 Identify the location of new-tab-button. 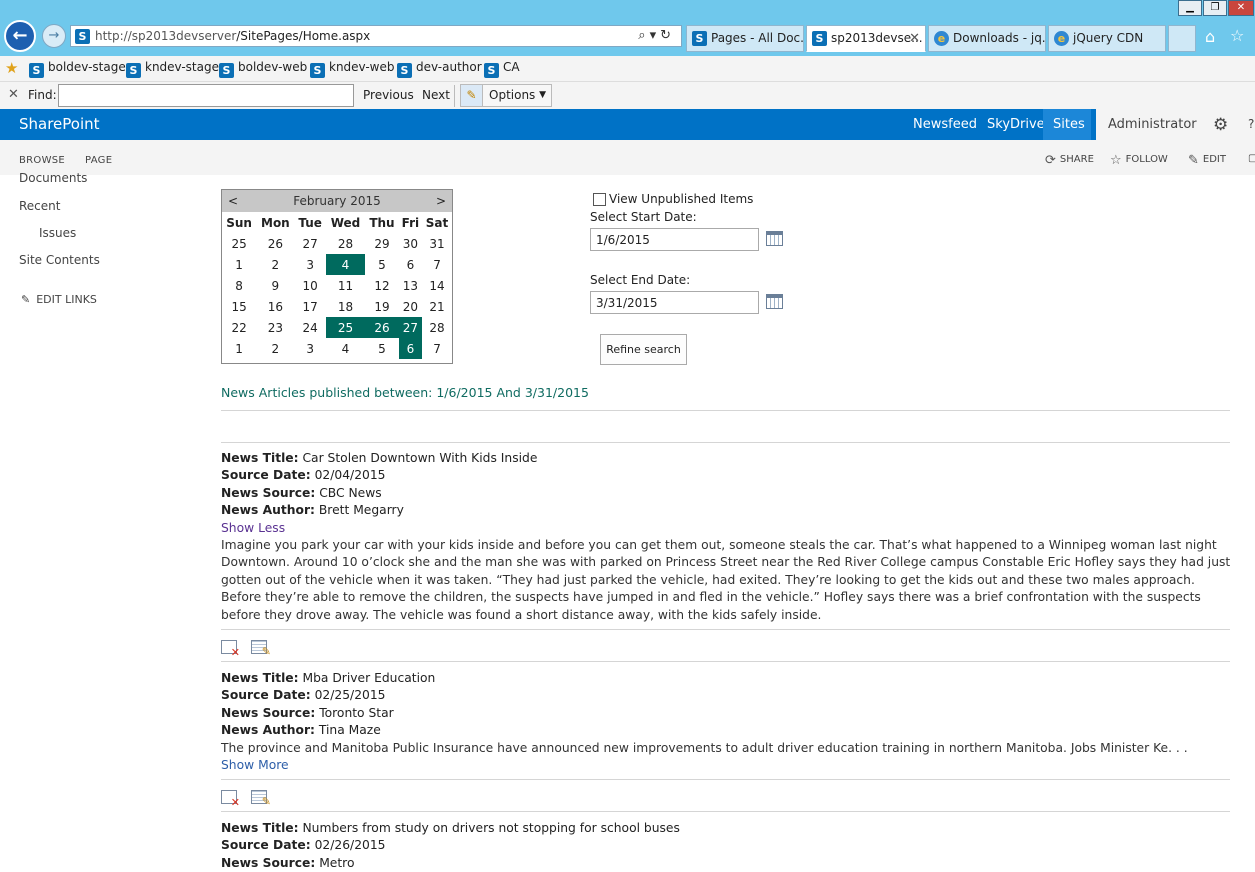
(1182, 38).